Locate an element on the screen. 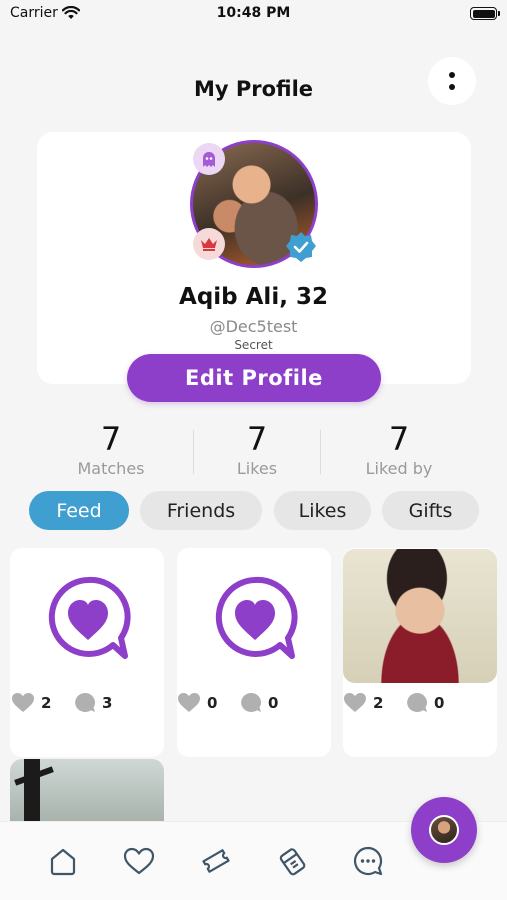  gift-icon is located at coordinates (292, 861).